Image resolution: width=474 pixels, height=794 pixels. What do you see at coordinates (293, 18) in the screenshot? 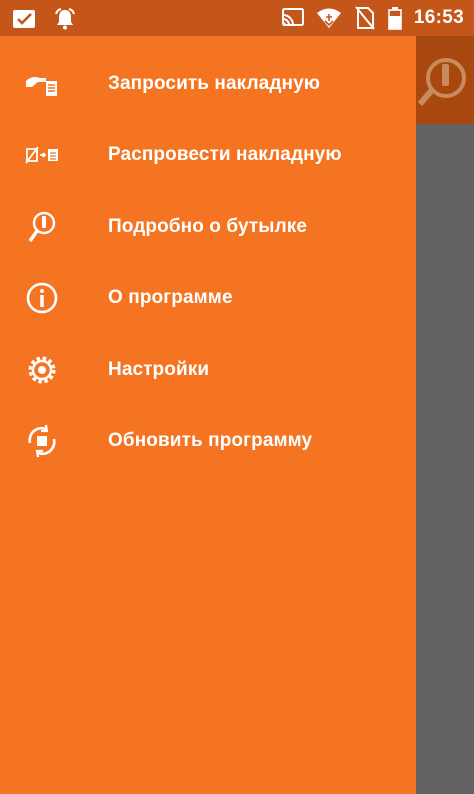
I see `cast-icon` at bounding box center [293, 18].